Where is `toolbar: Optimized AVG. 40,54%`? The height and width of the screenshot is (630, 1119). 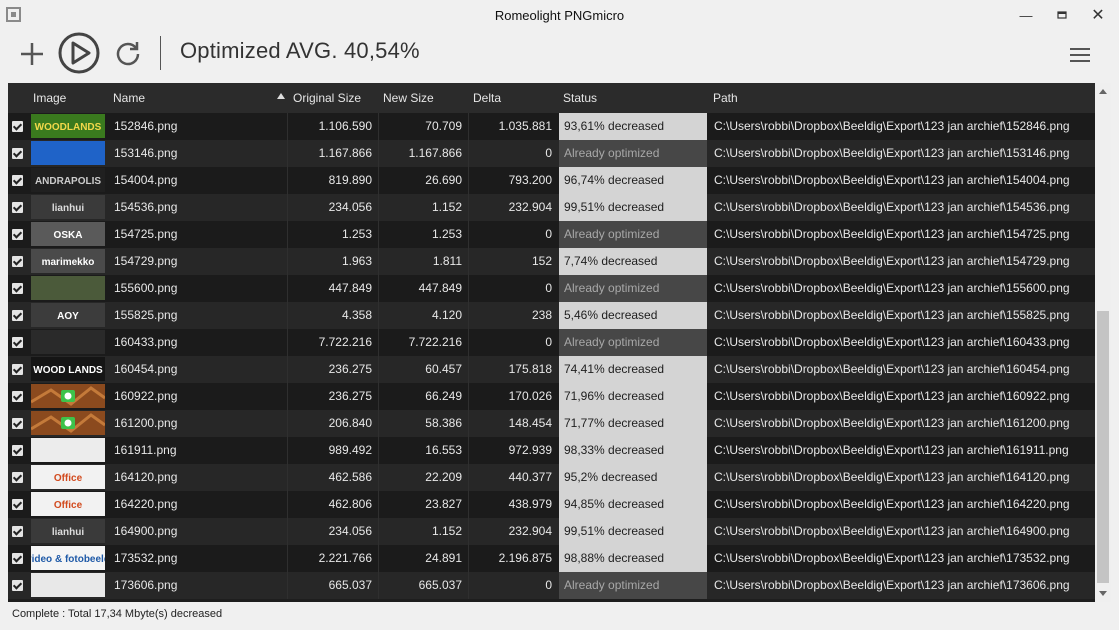
toolbar: Optimized AVG. 40,54% is located at coordinates (559, 56).